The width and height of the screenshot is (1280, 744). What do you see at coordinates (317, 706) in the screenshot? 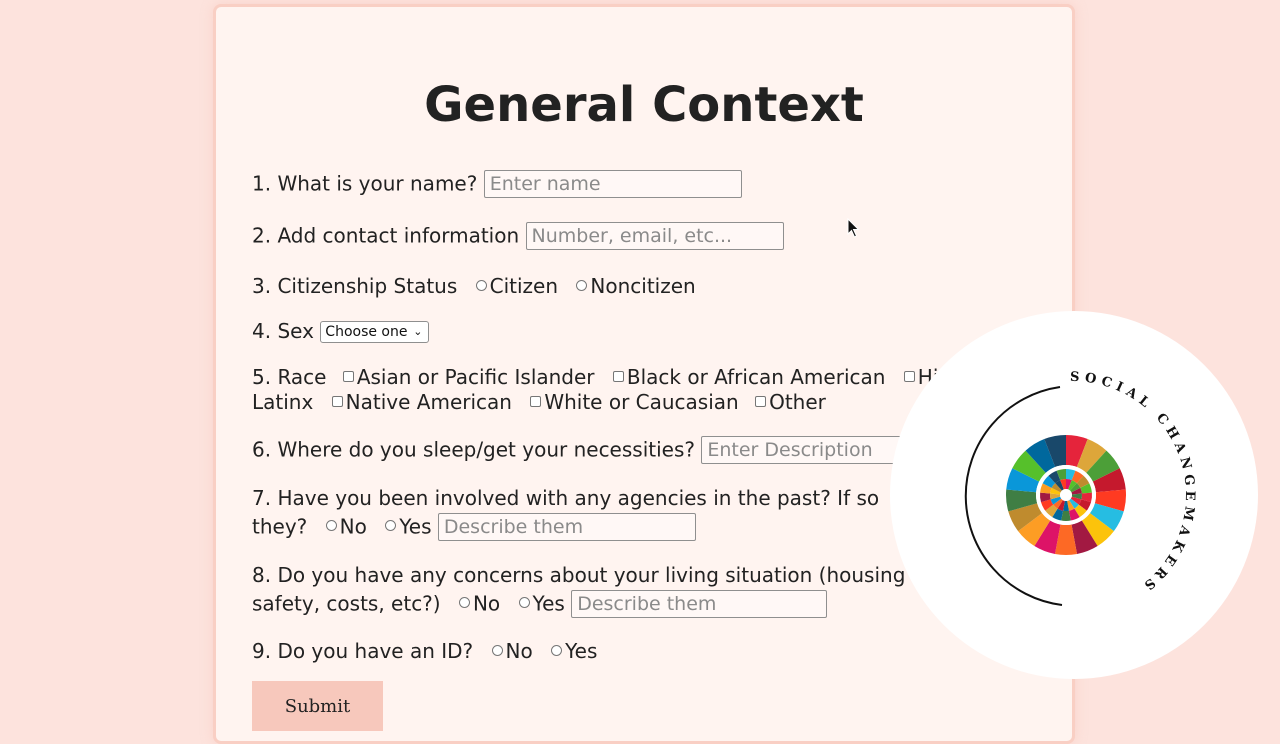
I see `submit-button: Submit` at bounding box center [317, 706].